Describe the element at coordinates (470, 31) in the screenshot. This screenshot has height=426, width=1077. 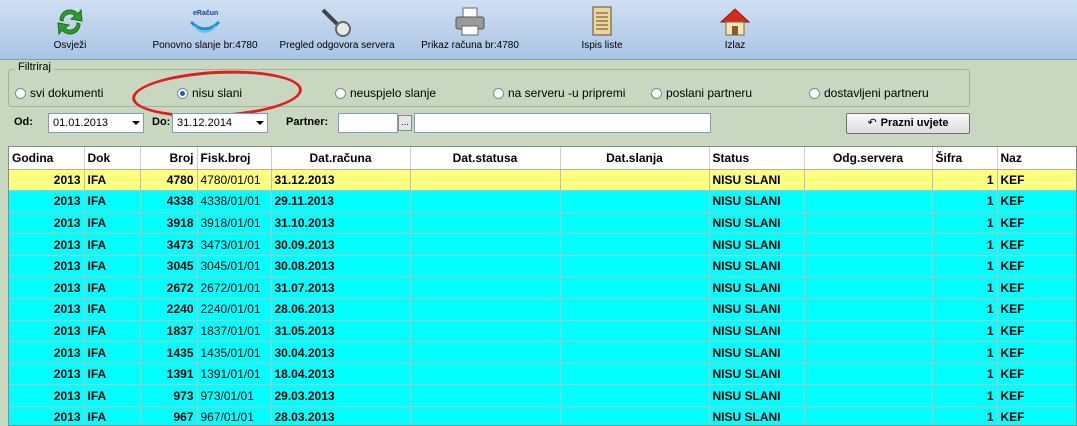
I see `show-invoice-button: Prikaz računa br:4780` at that location.